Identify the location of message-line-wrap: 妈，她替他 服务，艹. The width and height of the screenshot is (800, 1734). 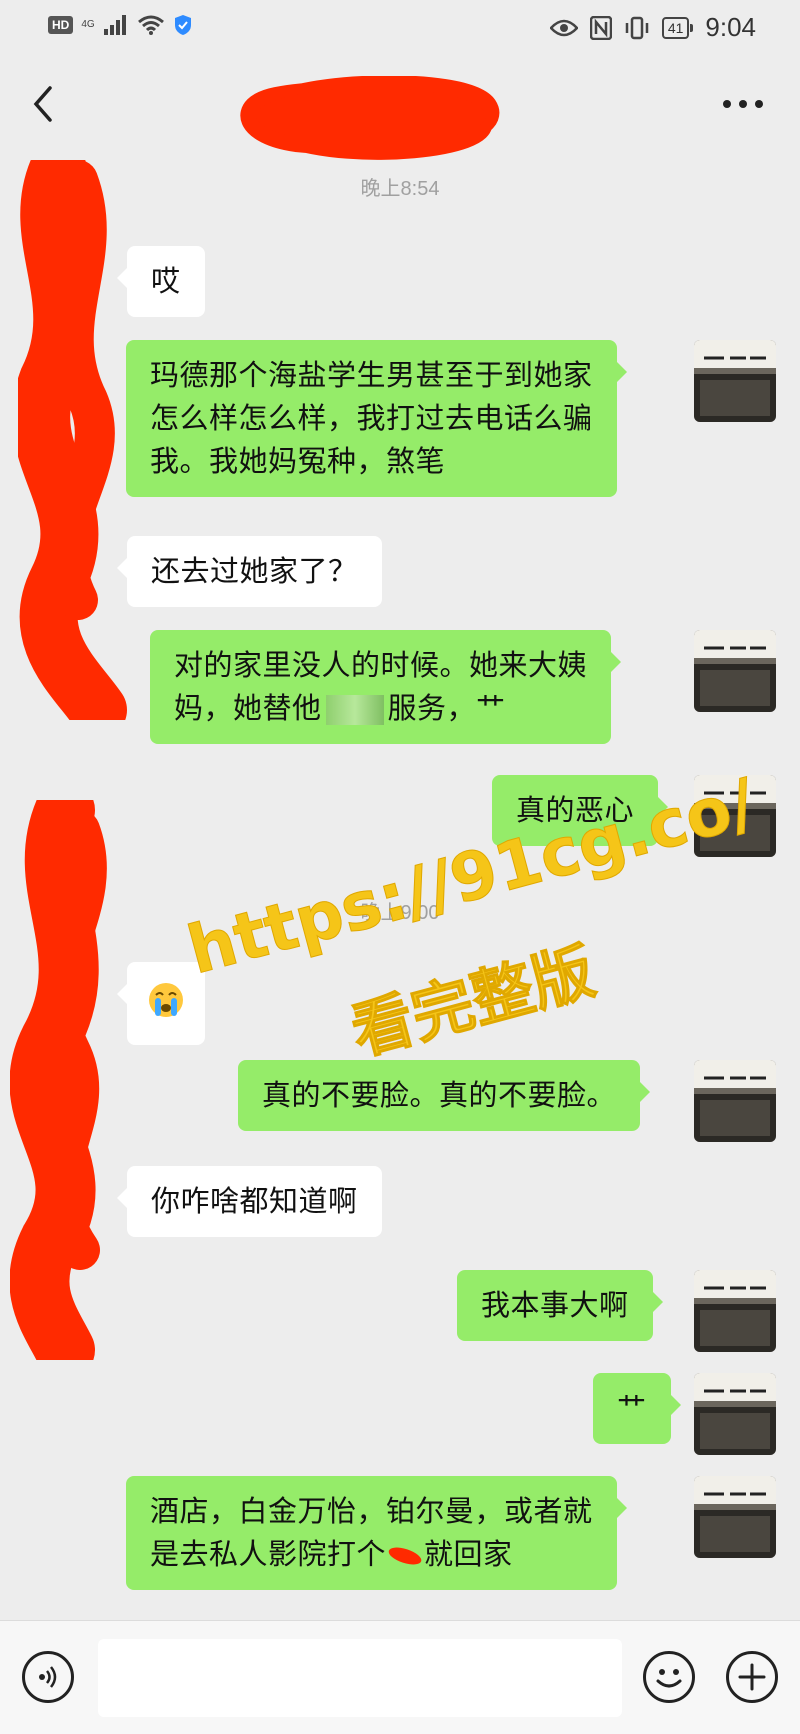
(380, 708).